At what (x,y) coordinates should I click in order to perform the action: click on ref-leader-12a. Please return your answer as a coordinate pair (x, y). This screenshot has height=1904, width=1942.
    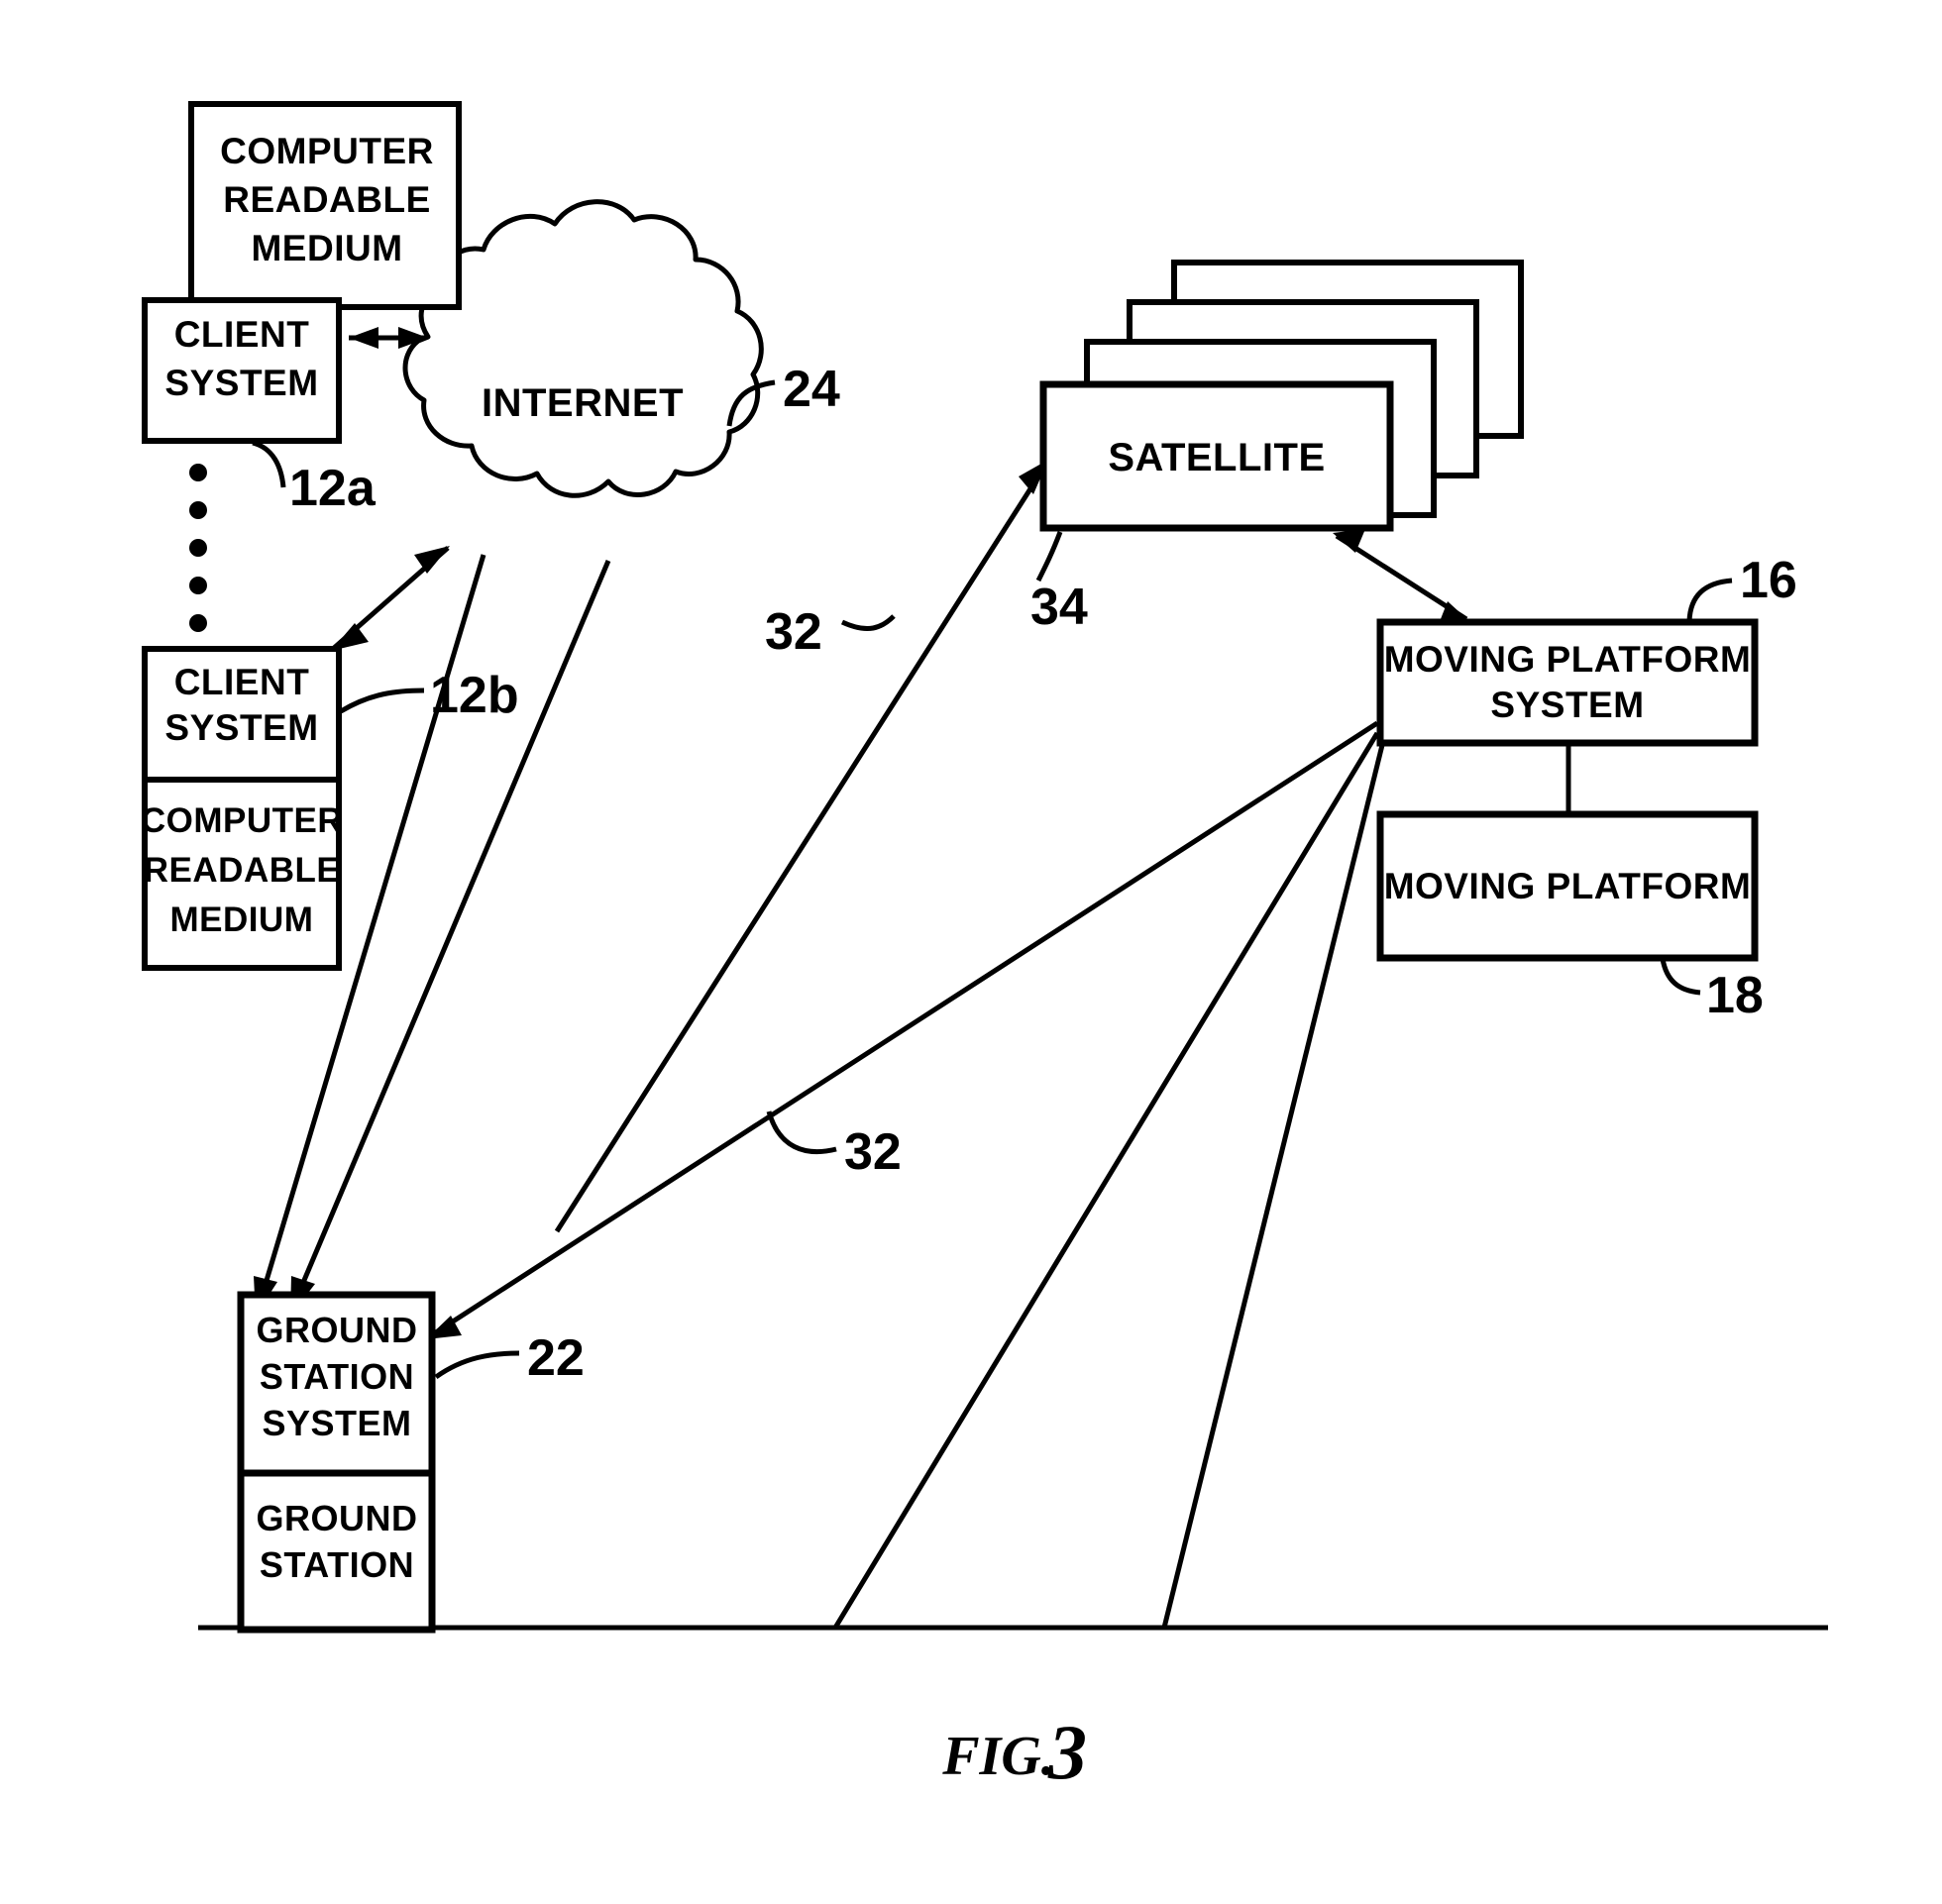
    Looking at the image, I should click on (269, 464).